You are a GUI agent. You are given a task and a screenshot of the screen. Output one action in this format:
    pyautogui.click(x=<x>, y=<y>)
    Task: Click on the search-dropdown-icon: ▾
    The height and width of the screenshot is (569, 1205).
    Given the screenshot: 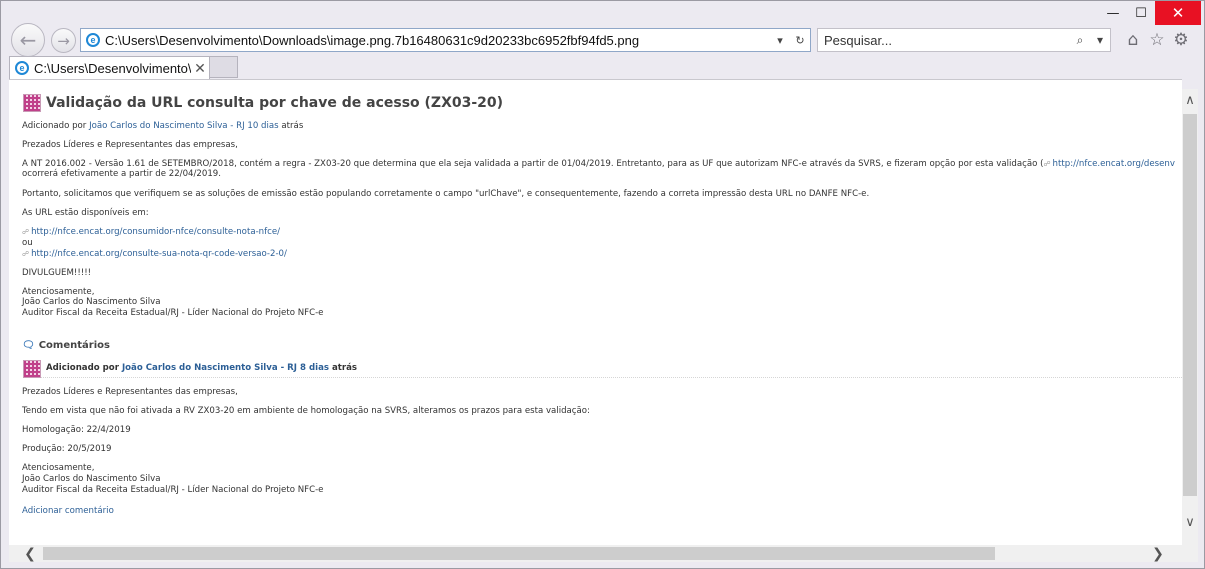 What is the action you would take?
    pyautogui.click(x=1100, y=40)
    